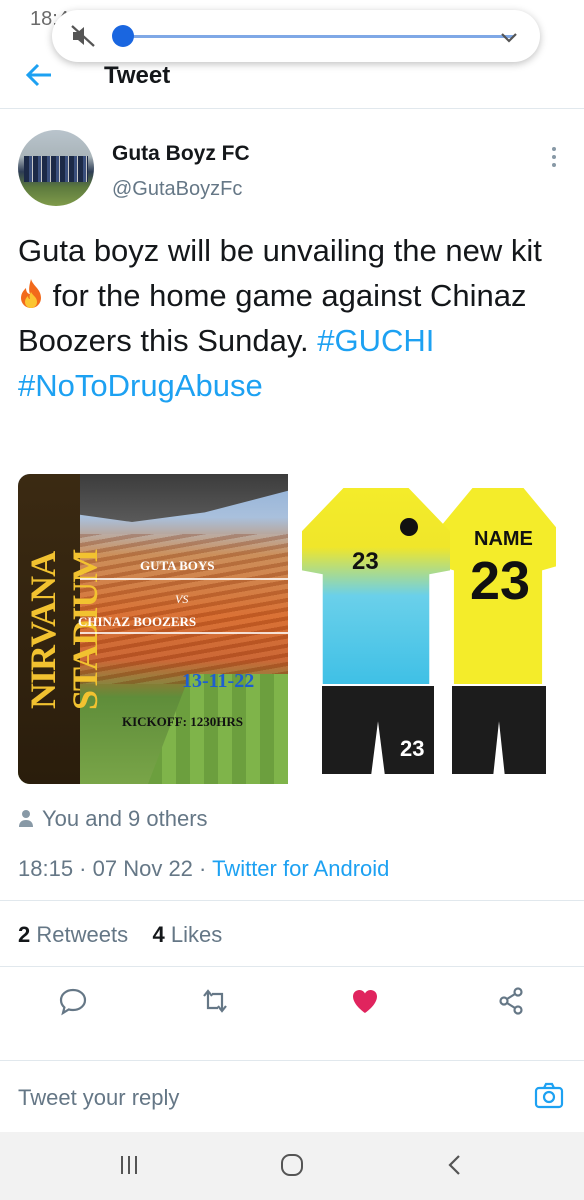 The image size is (584, 1200). Describe the element at coordinates (549, 1095) in the screenshot. I see `camera-icon` at that location.